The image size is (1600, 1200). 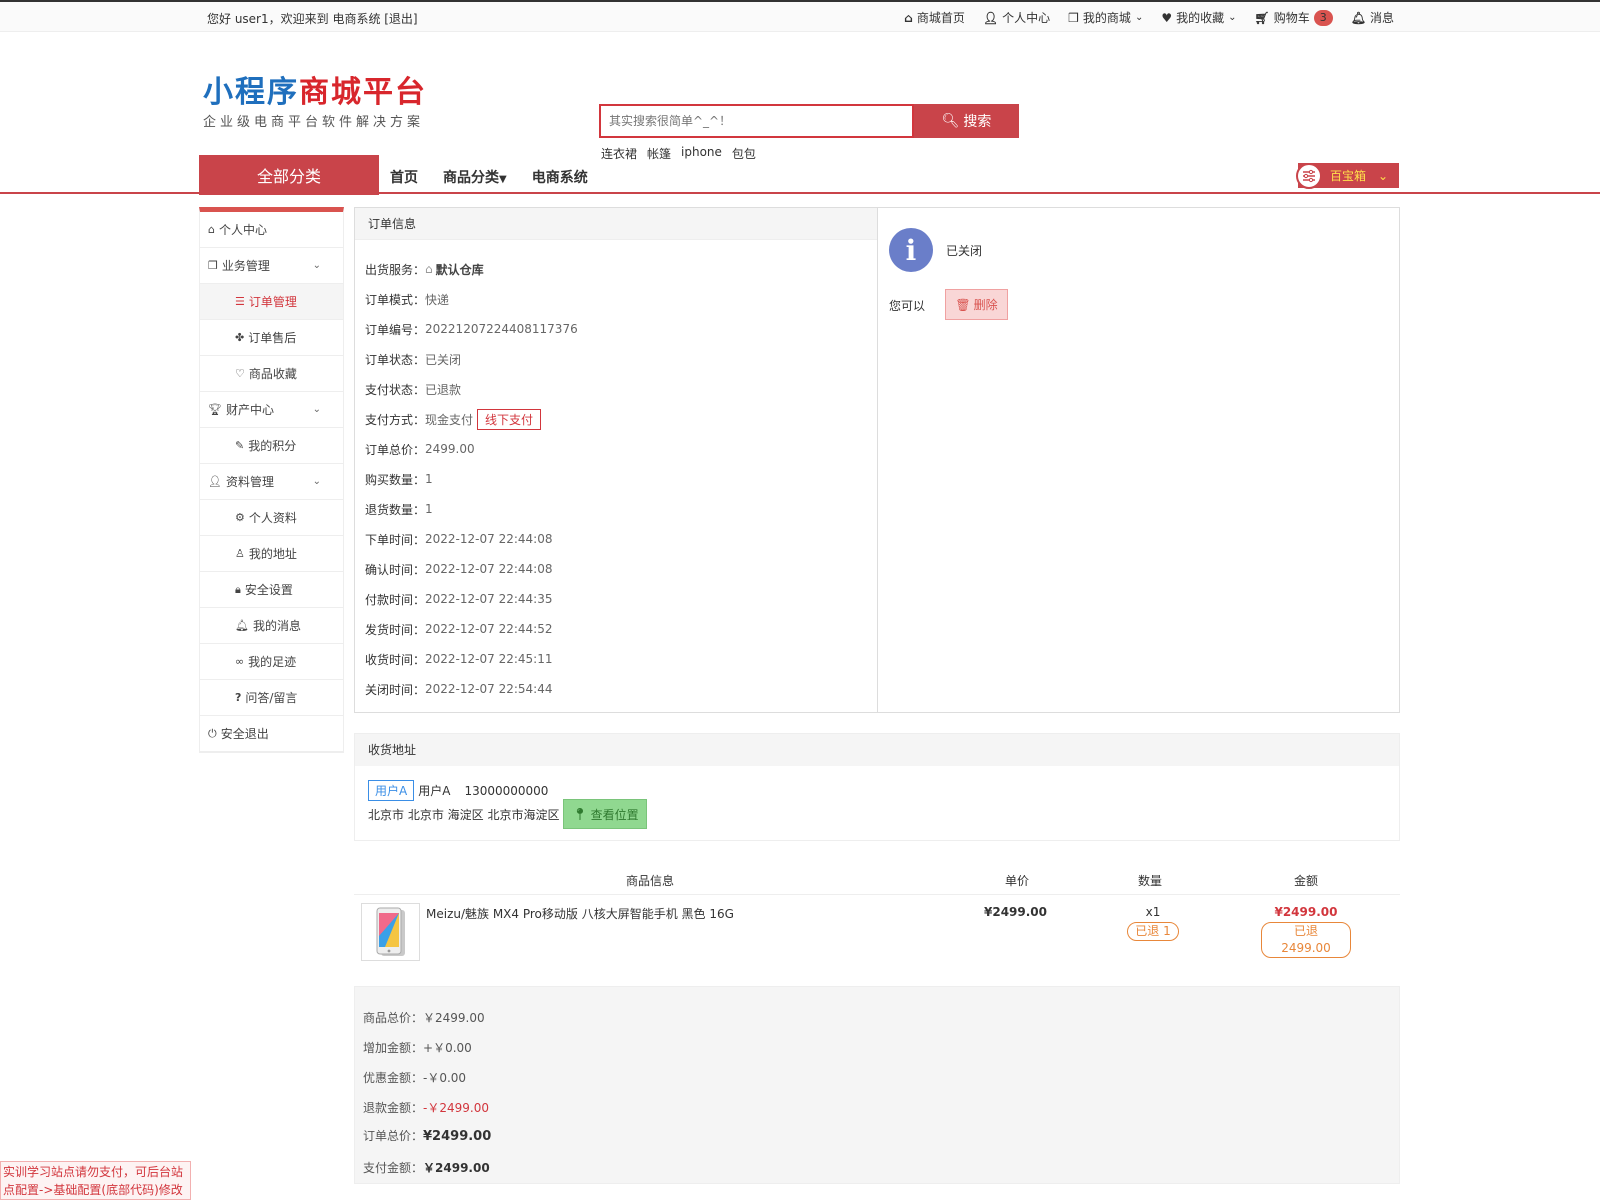 I want to click on sidebar-item-label: 资料管理, so click(x=249, y=482).